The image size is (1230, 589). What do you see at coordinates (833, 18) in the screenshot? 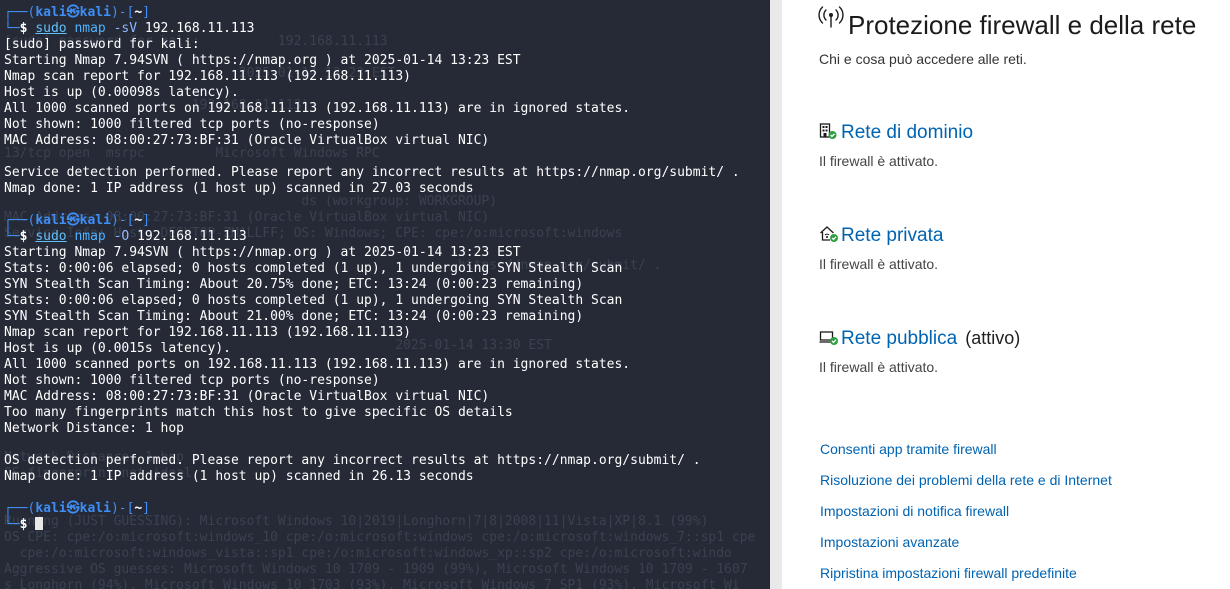
I see `antenna-icon` at bounding box center [833, 18].